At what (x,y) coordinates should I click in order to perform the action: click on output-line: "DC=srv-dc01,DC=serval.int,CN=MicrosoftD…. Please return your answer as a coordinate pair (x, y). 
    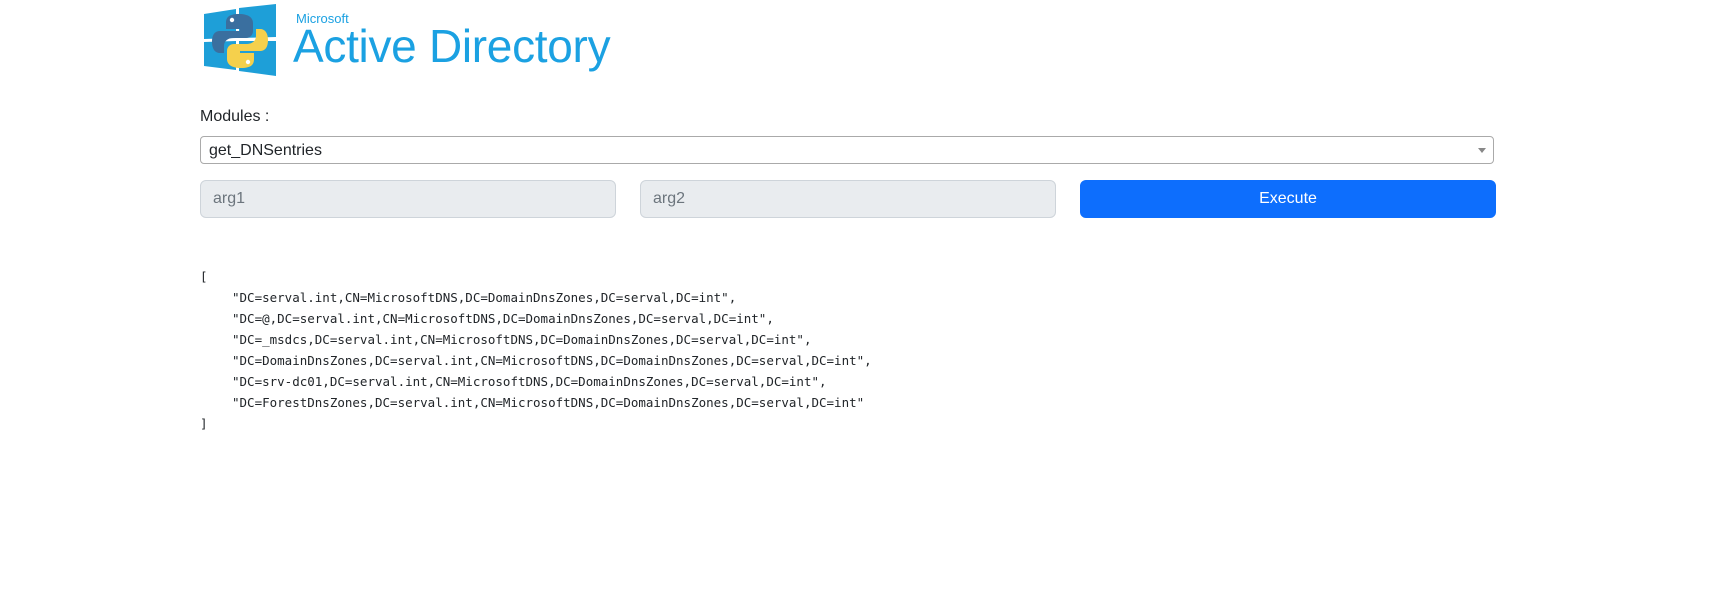
    Looking at the image, I should click on (529, 381).